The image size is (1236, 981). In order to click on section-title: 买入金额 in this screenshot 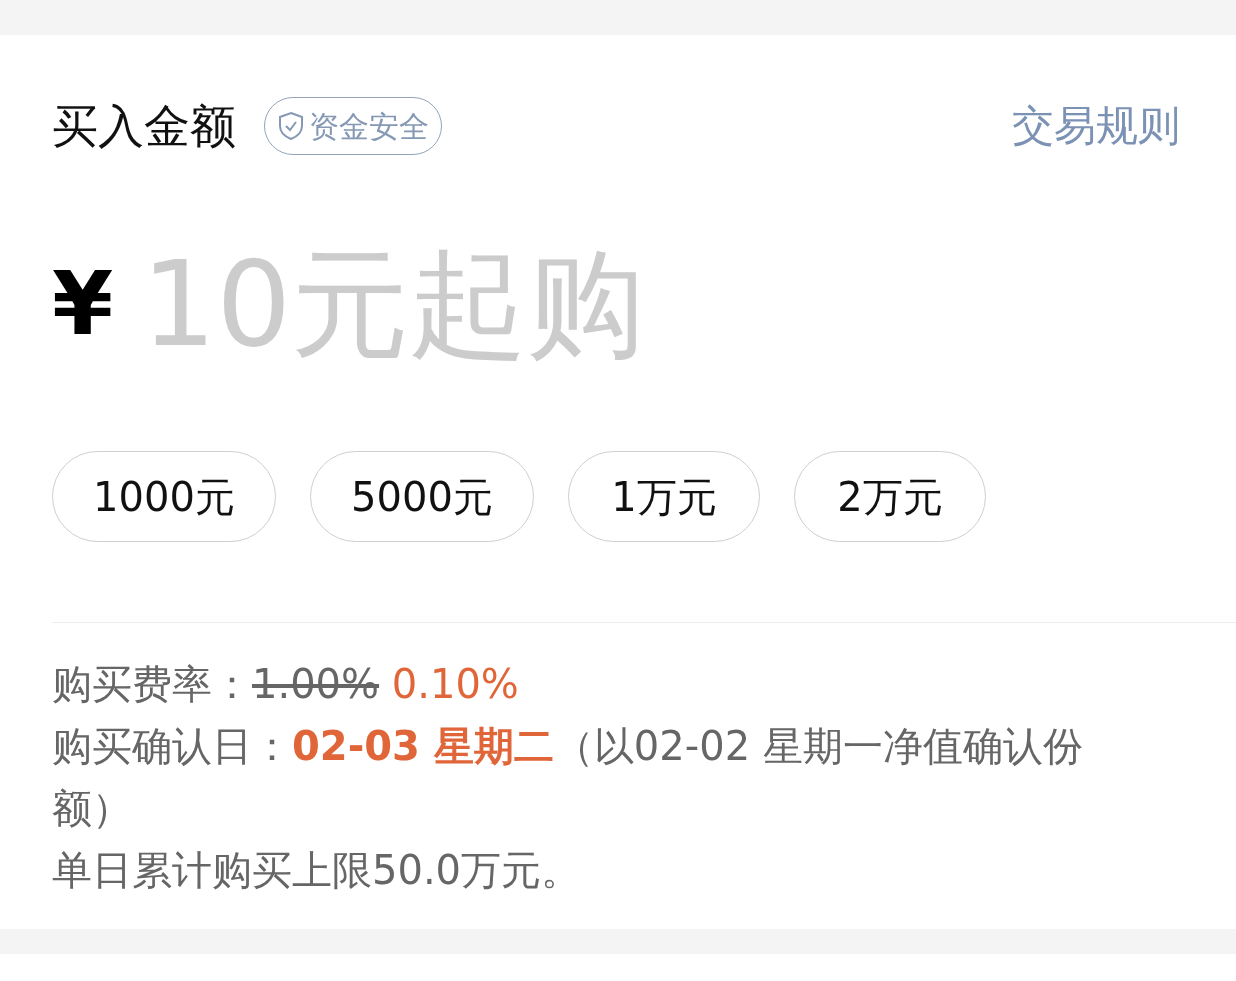, I will do `click(144, 126)`.